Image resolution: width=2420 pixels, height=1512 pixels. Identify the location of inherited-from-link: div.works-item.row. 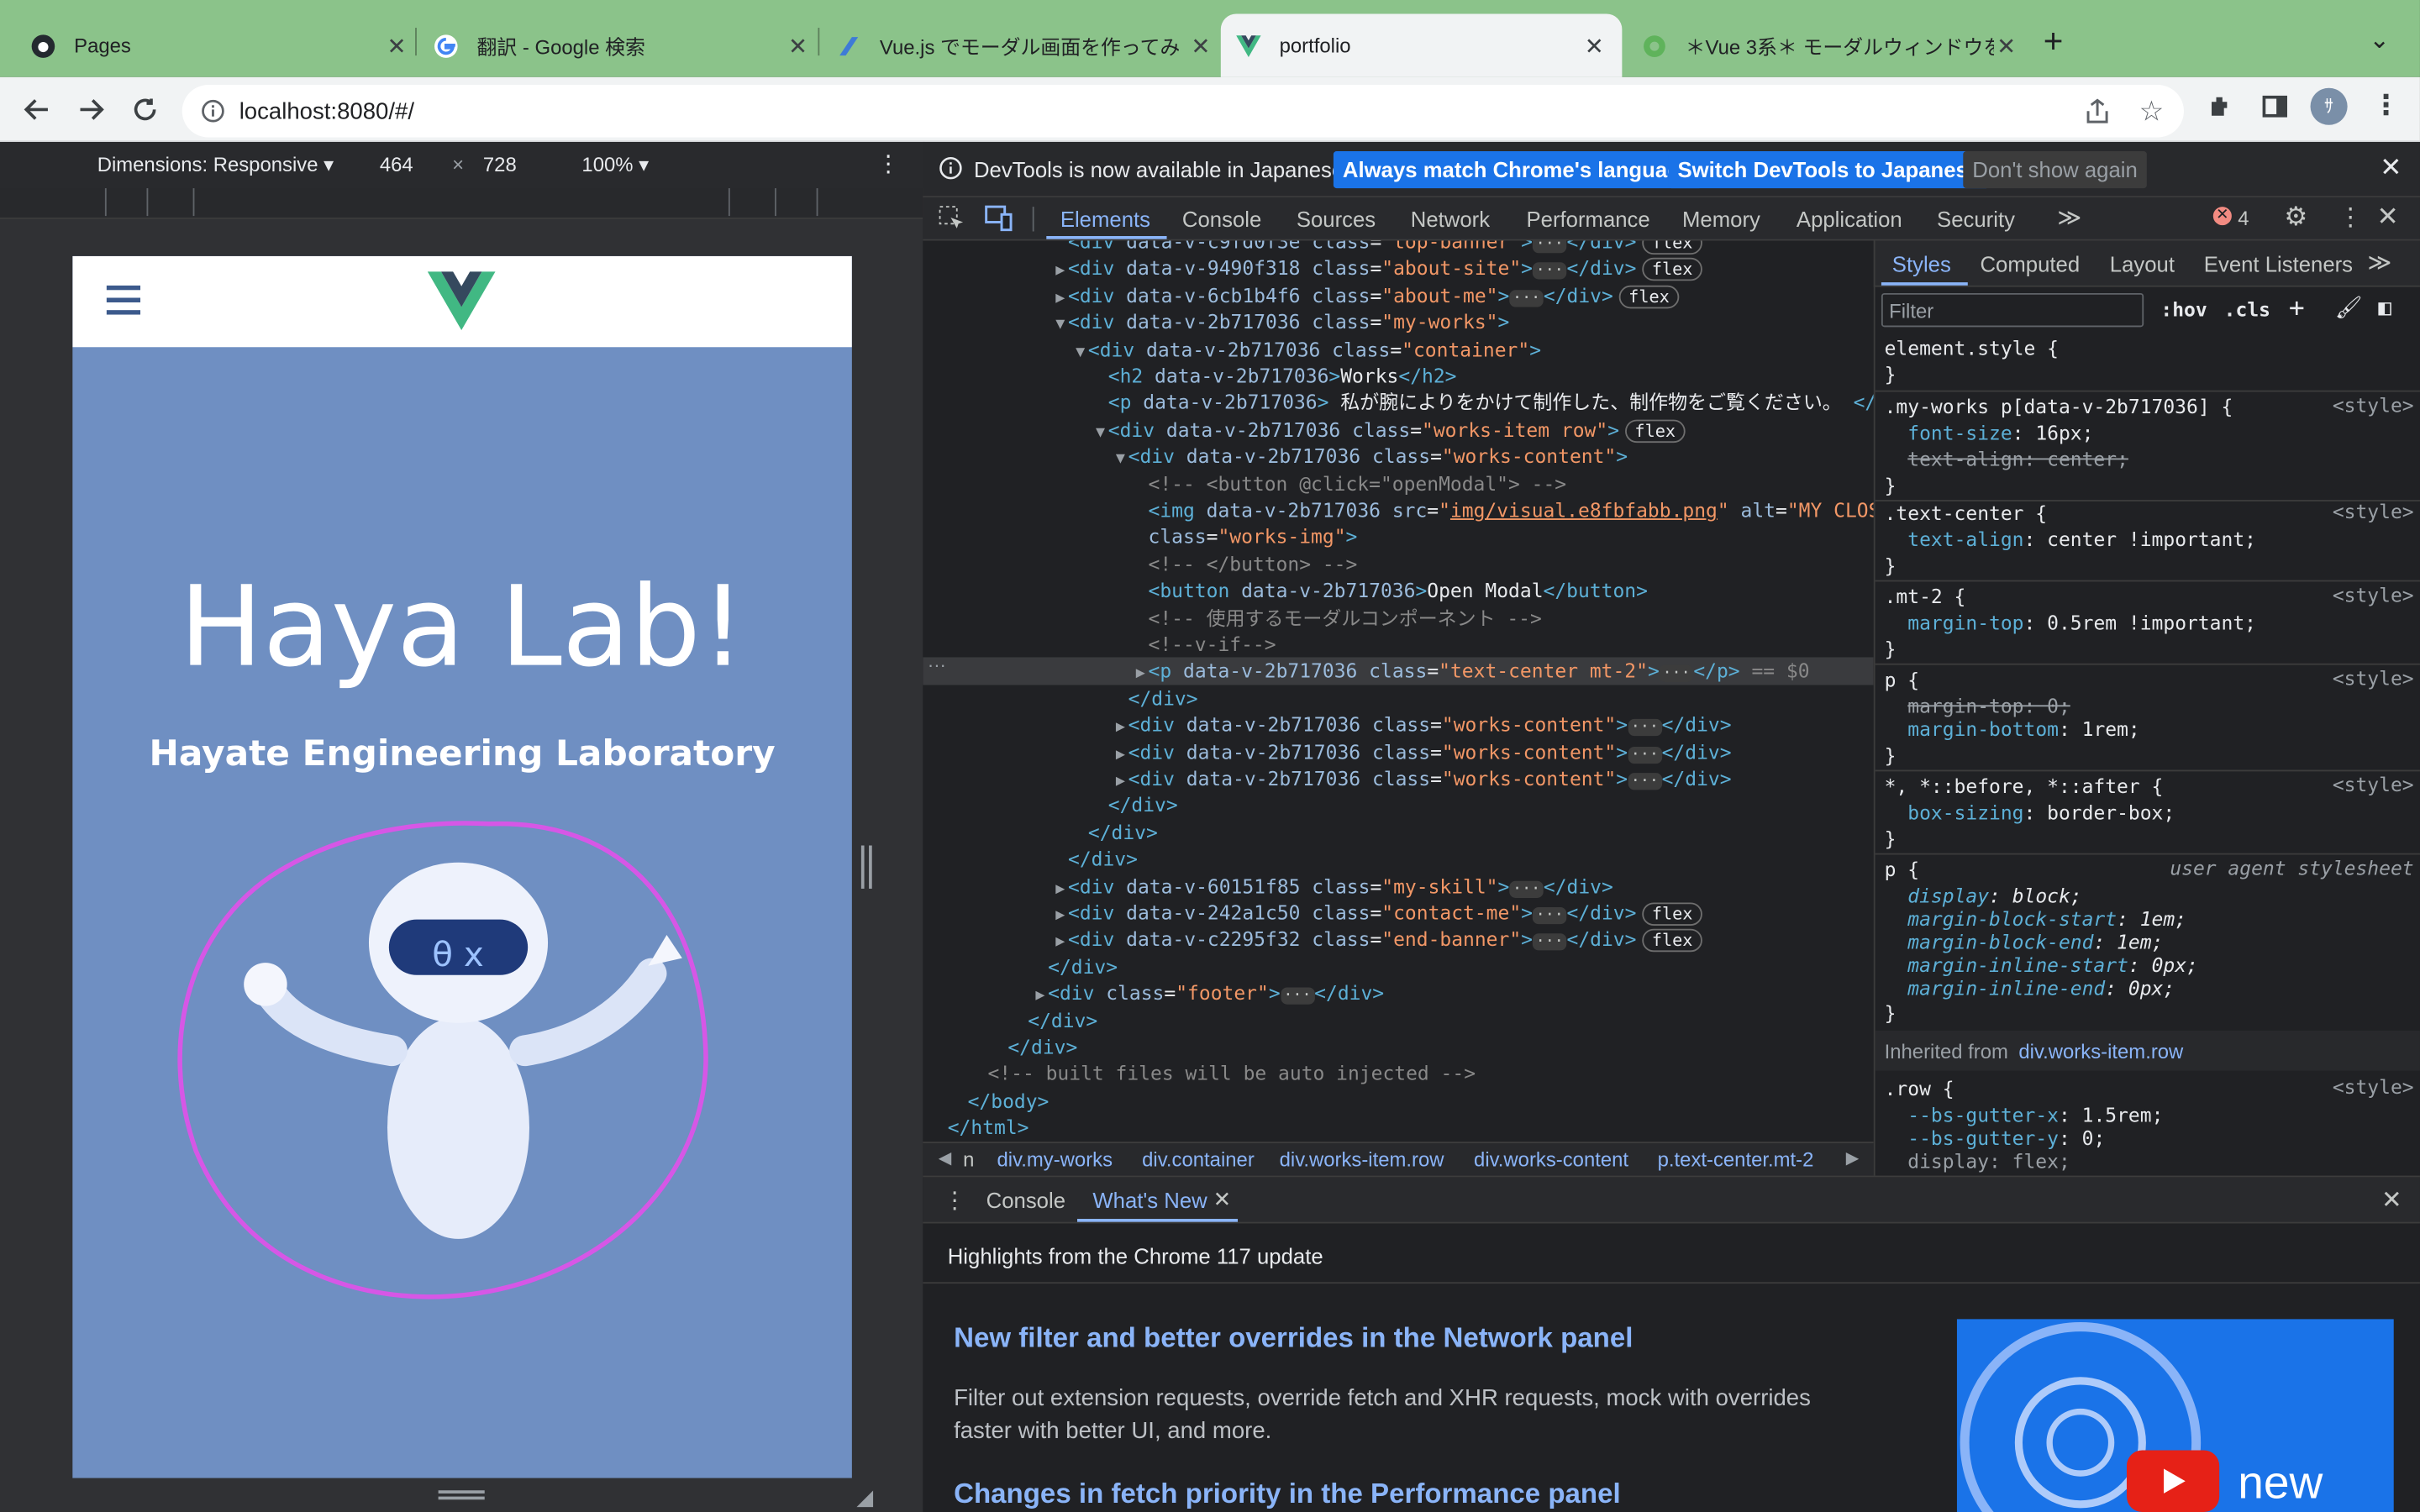
(2100, 1051).